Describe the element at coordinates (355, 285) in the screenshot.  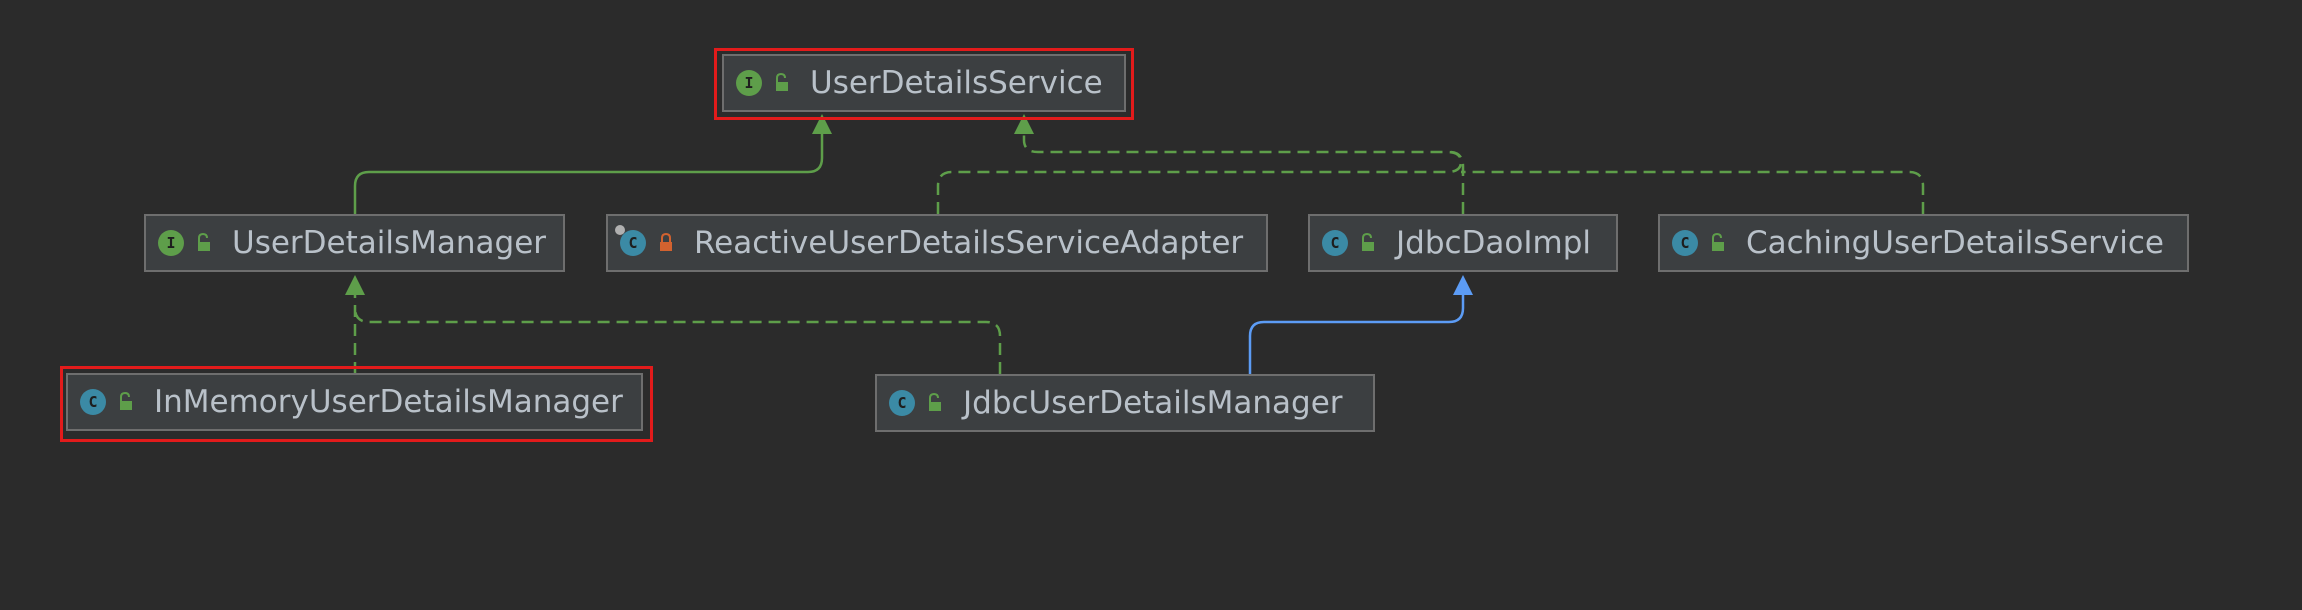
I see `arrowhead-manager` at that location.